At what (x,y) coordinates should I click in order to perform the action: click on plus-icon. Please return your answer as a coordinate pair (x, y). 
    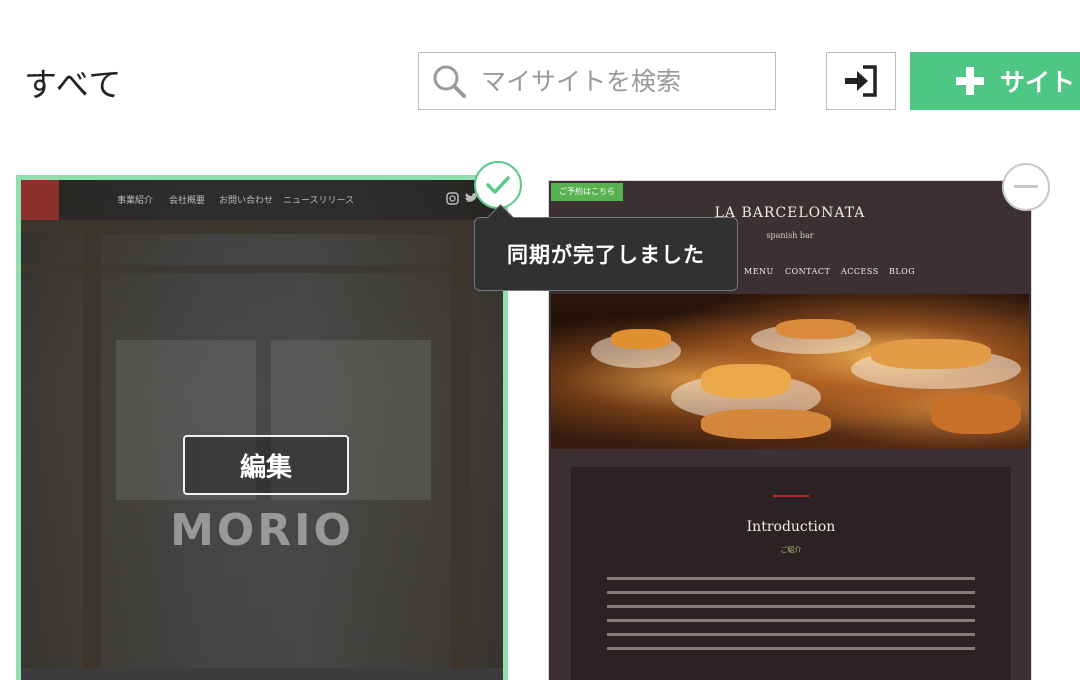
    Looking at the image, I should click on (970, 81).